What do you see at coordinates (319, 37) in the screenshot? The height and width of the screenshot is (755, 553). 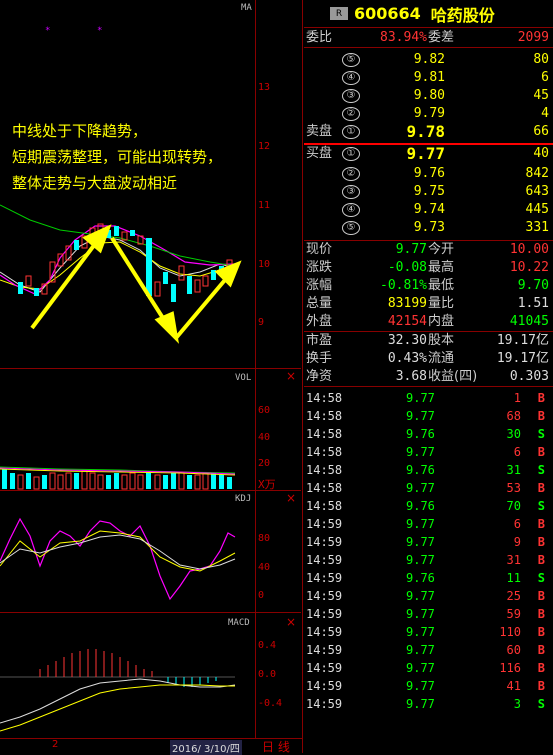 I see `wb-label: 委比` at bounding box center [319, 37].